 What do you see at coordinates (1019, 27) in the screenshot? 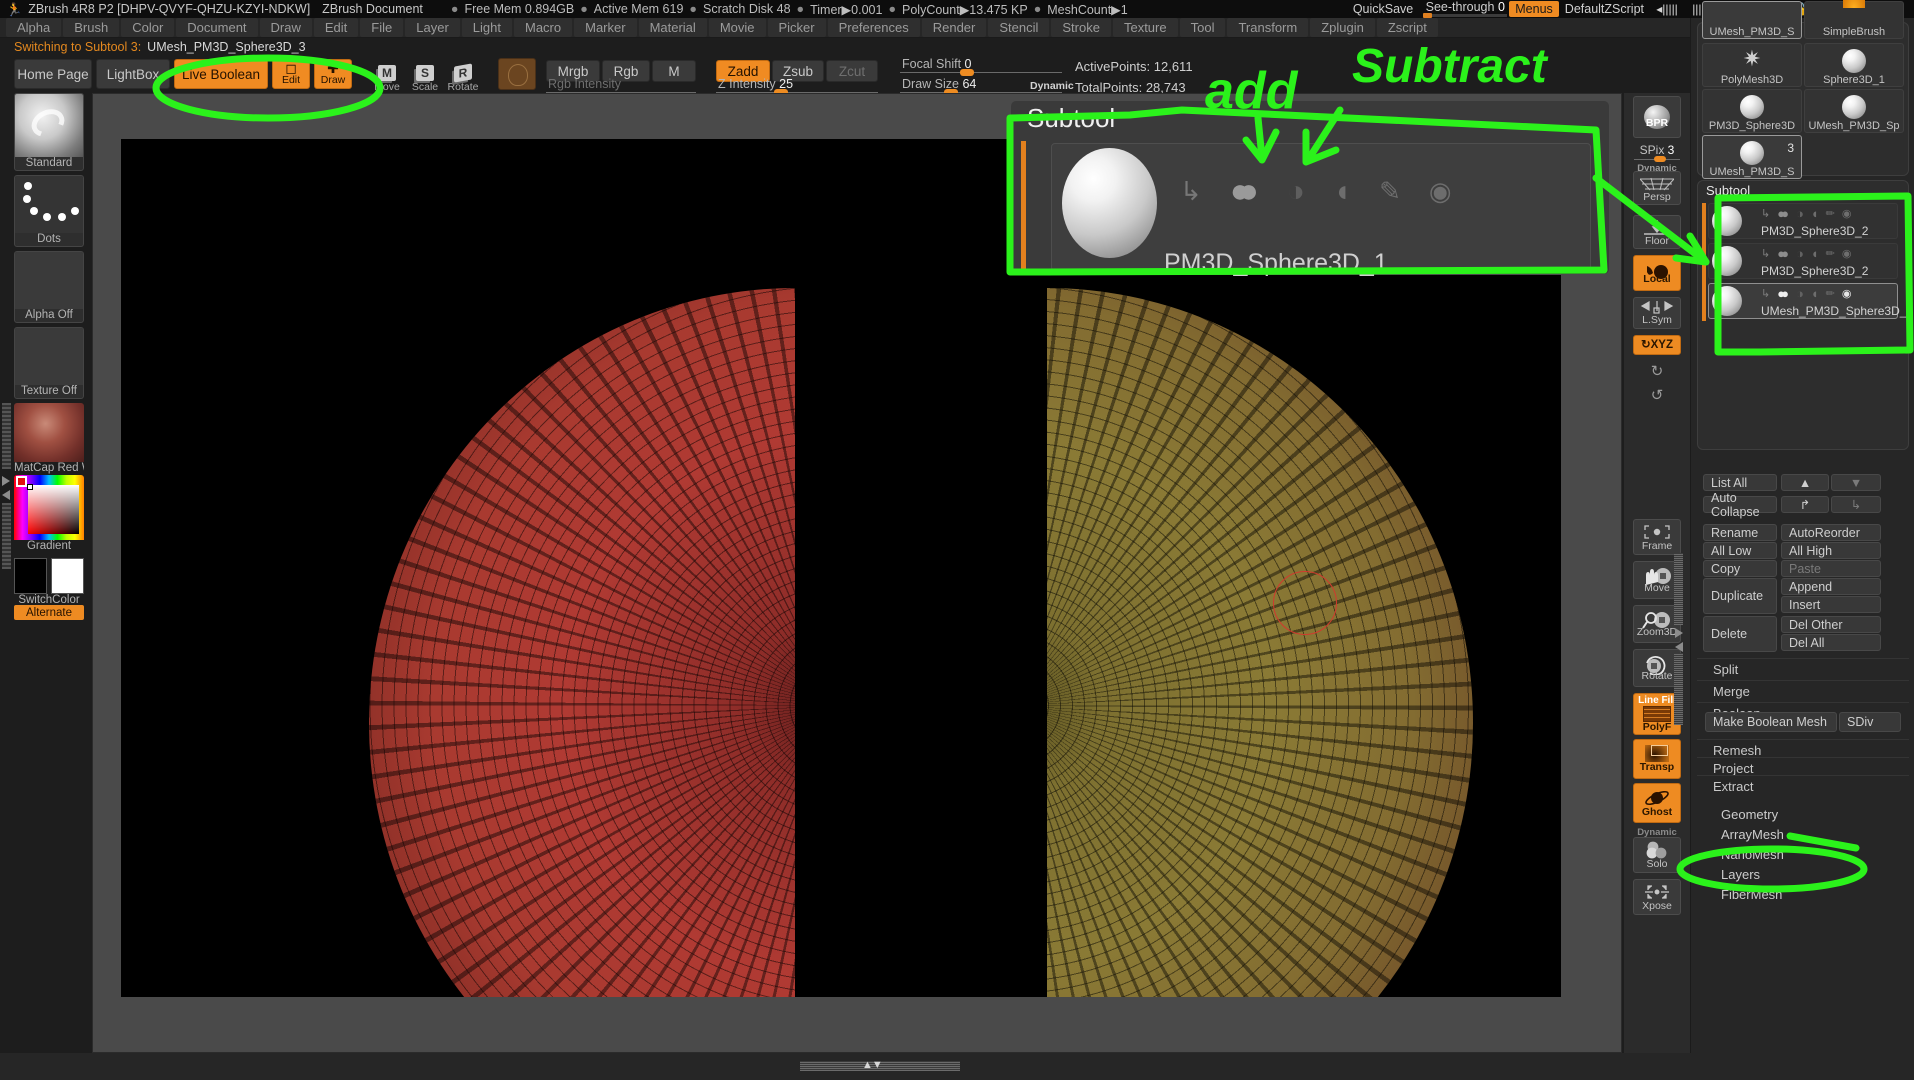
I see `menu-item-stencil: Stencil` at bounding box center [1019, 27].